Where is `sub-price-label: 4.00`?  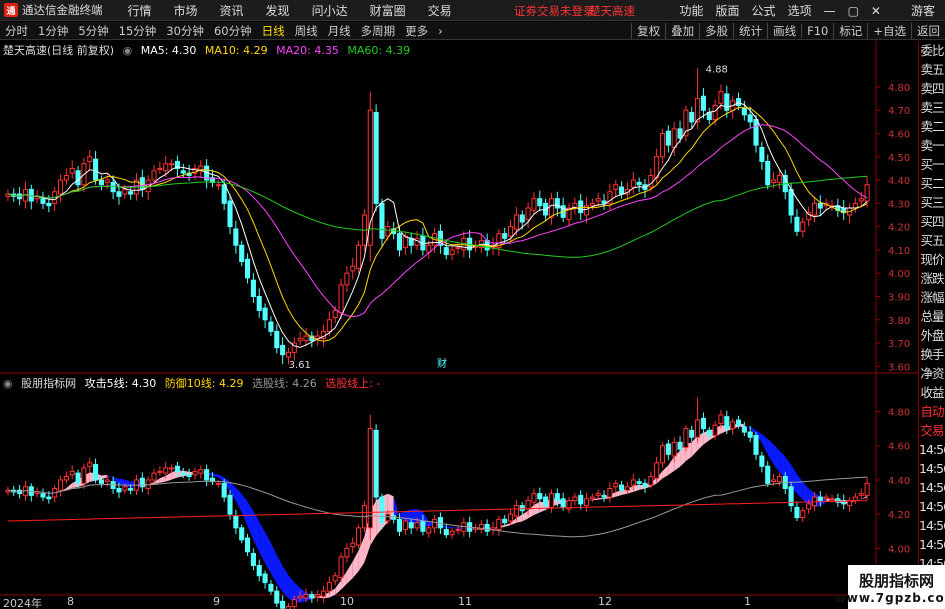
sub-price-label: 4.00 is located at coordinates (899, 549).